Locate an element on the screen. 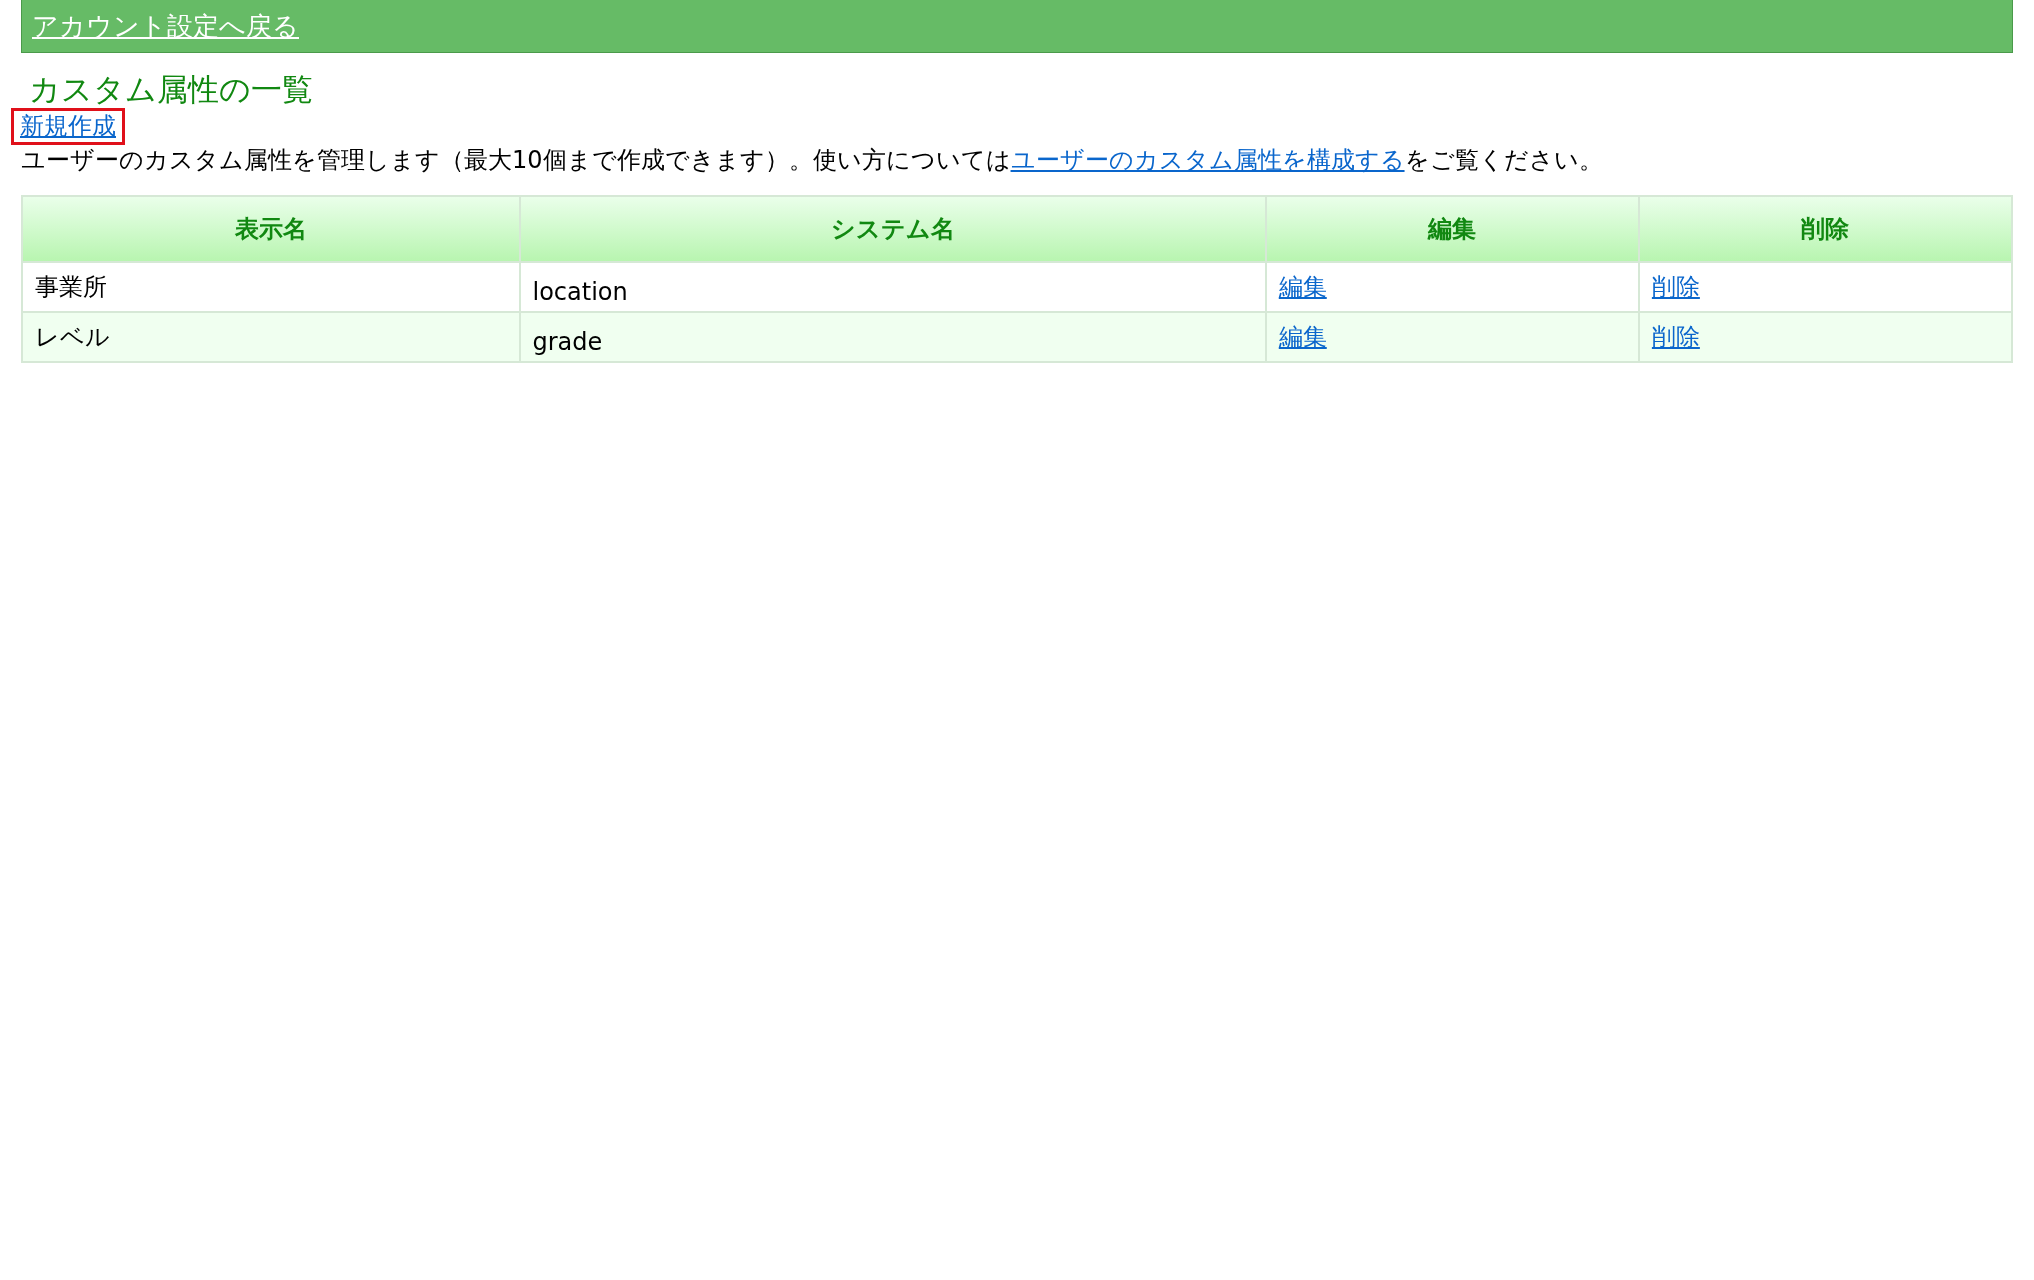 The height and width of the screenshot is (1280, 2034). column-header: 編集 is located at coordinates (1452, 228).